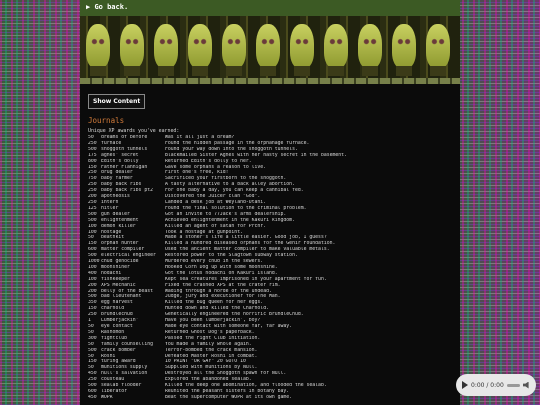 The width and height of the screenshot is (540, 405). Describe the element at coordinates (106, 120) in the screenshot. I see `section-title: Journals` at that location.